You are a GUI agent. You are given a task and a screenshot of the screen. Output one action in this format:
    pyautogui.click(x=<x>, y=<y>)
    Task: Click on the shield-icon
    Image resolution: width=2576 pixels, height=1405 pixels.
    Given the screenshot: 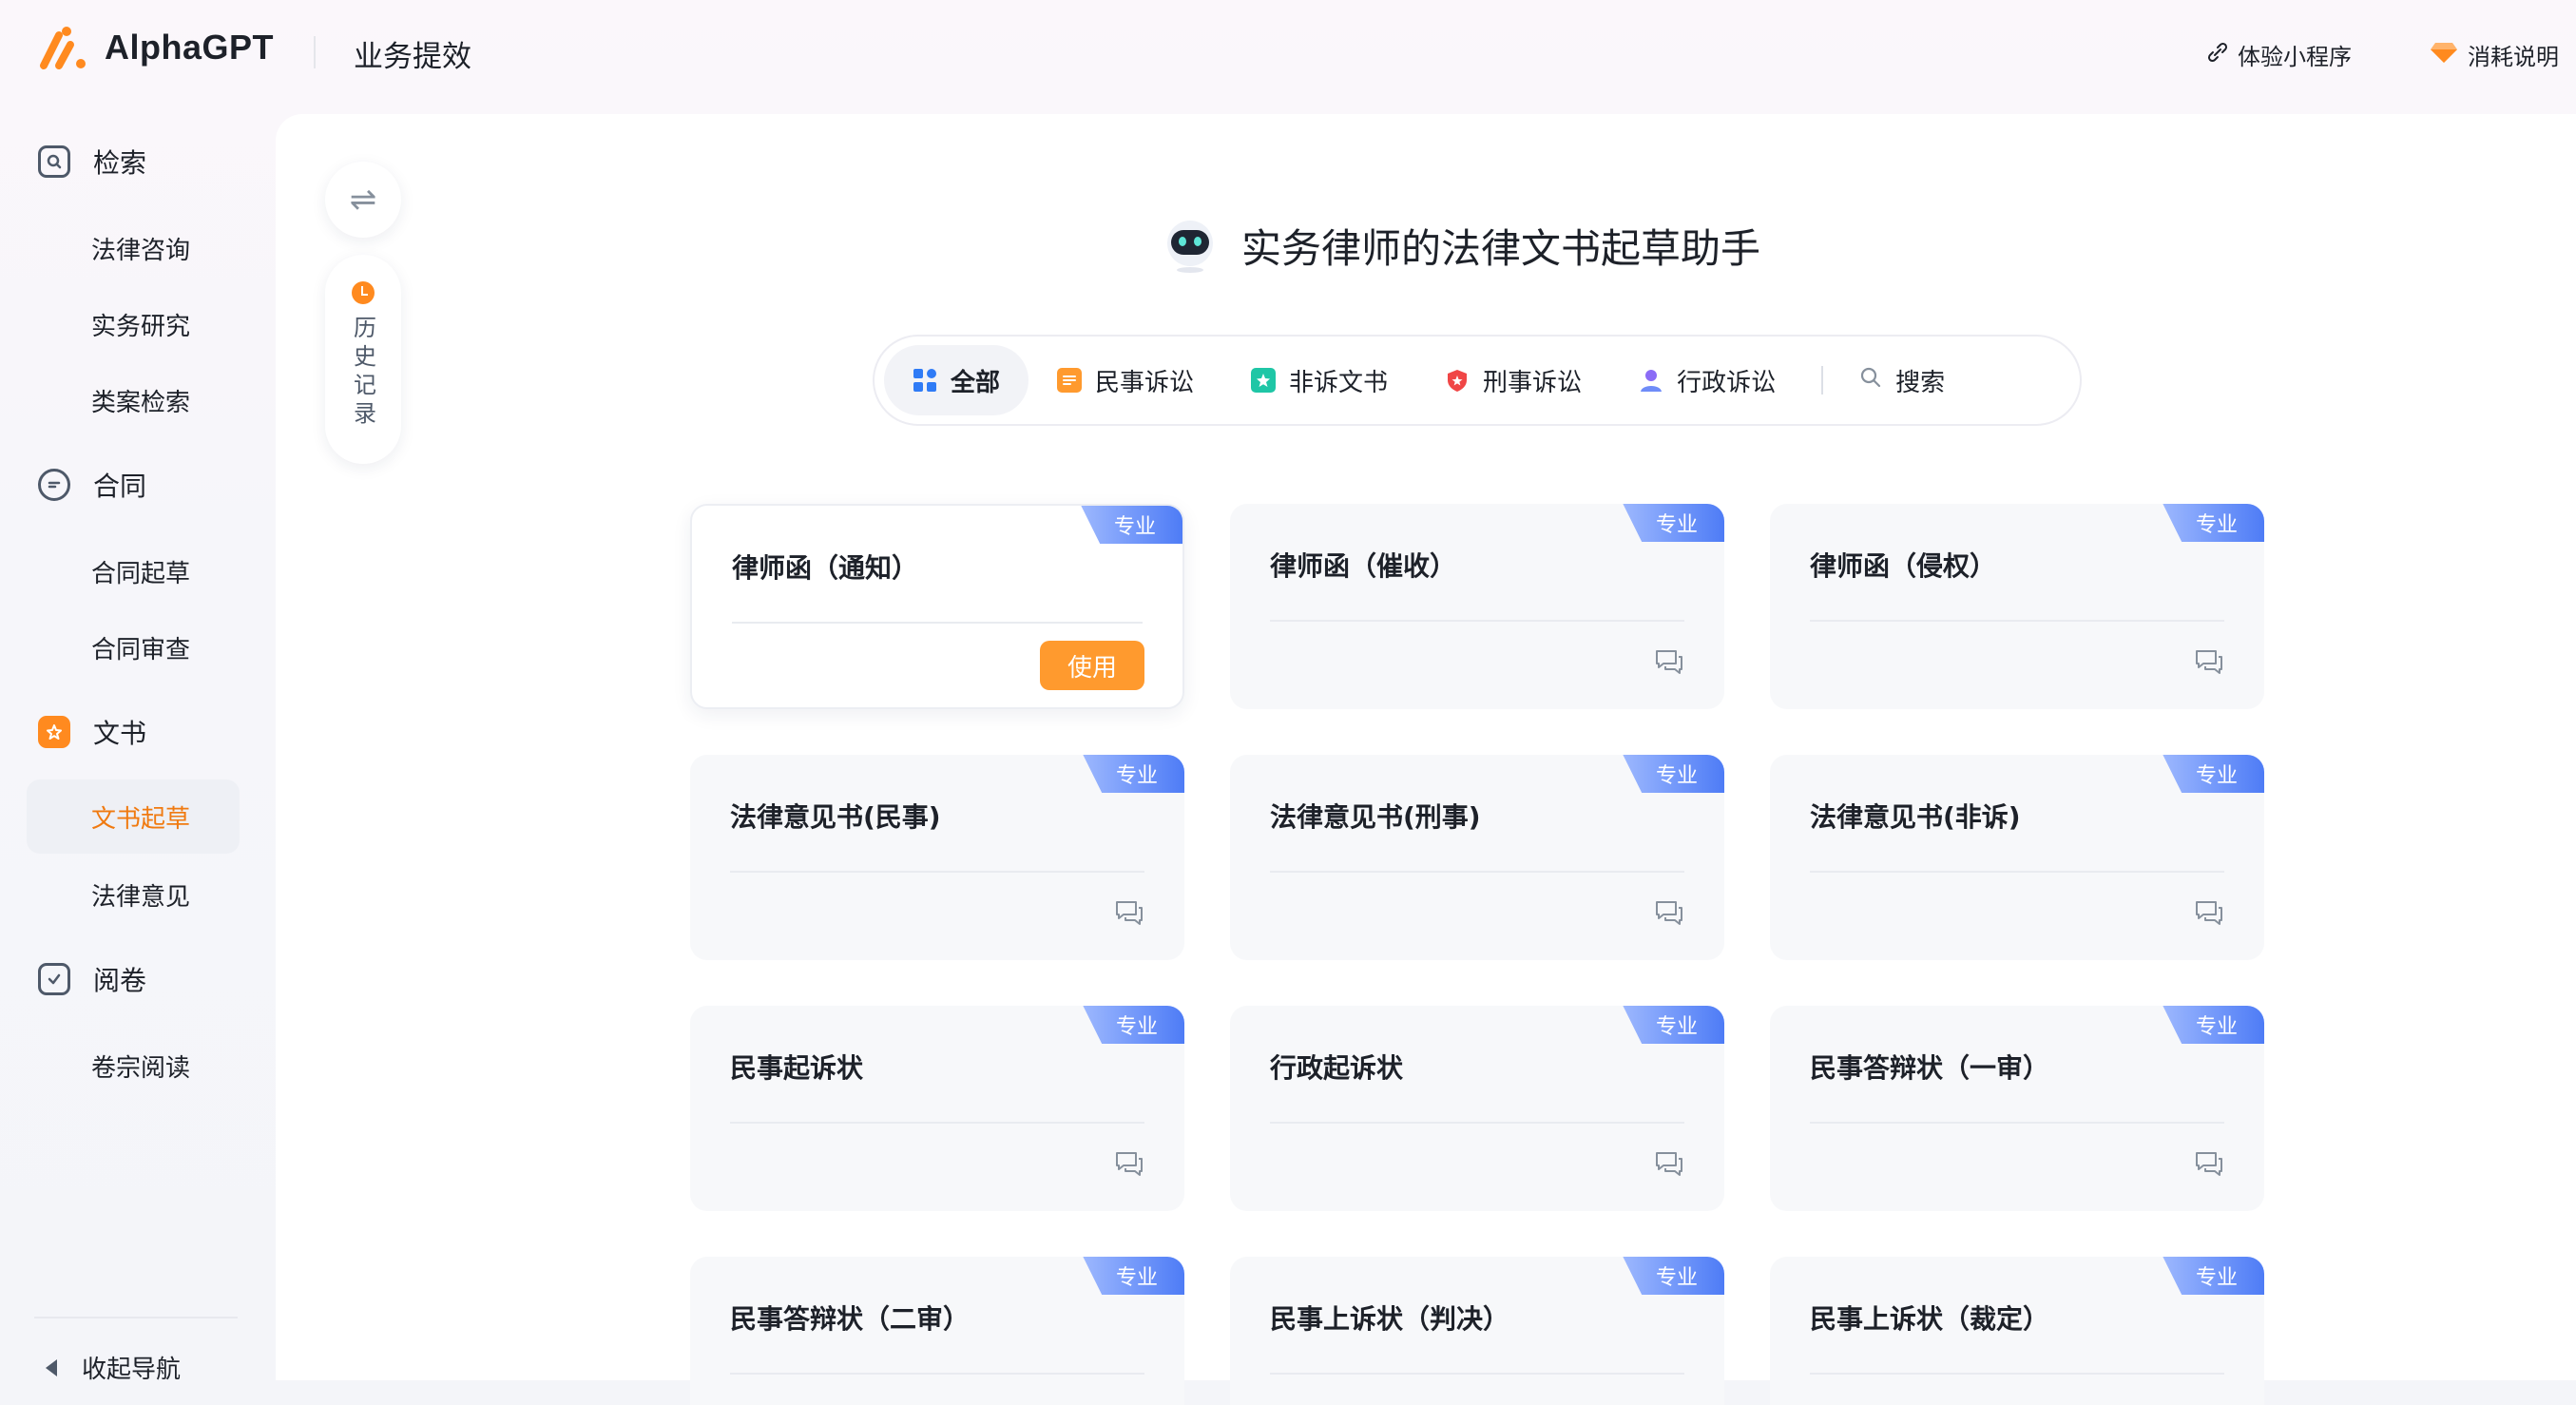 What is the action you would take?
    pyautogui.click(x=1458, y=381)
    